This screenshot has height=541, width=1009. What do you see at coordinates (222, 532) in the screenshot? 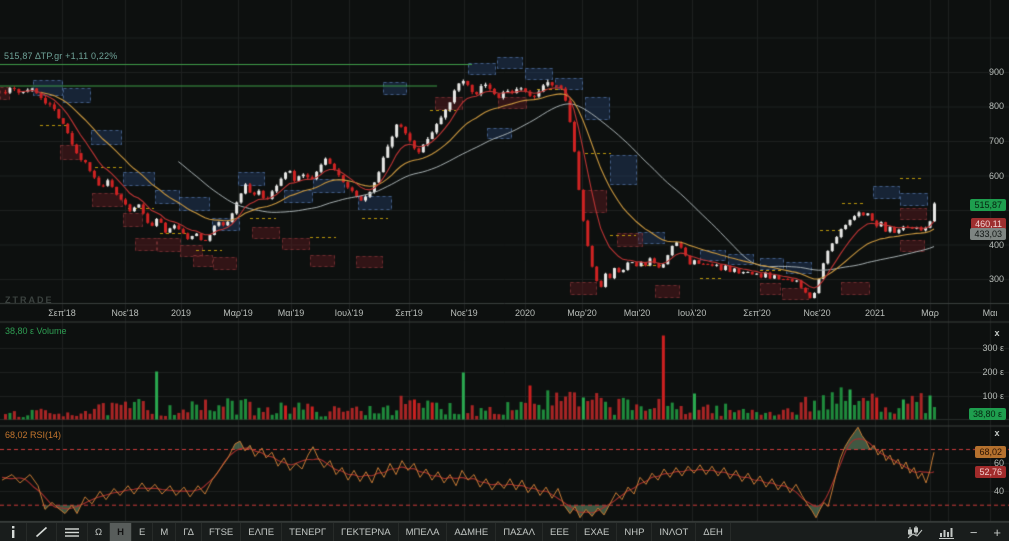
I see `tab-FTSE: FTSE` at bounding box center [222, 532].